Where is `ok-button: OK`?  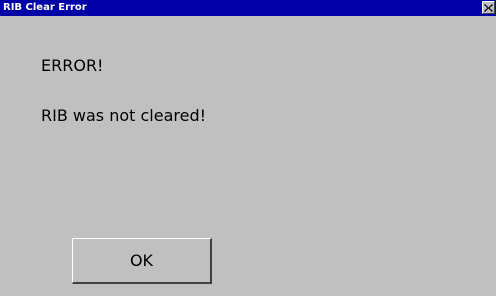 ok-button: OK is located at coordinates (142, 261).